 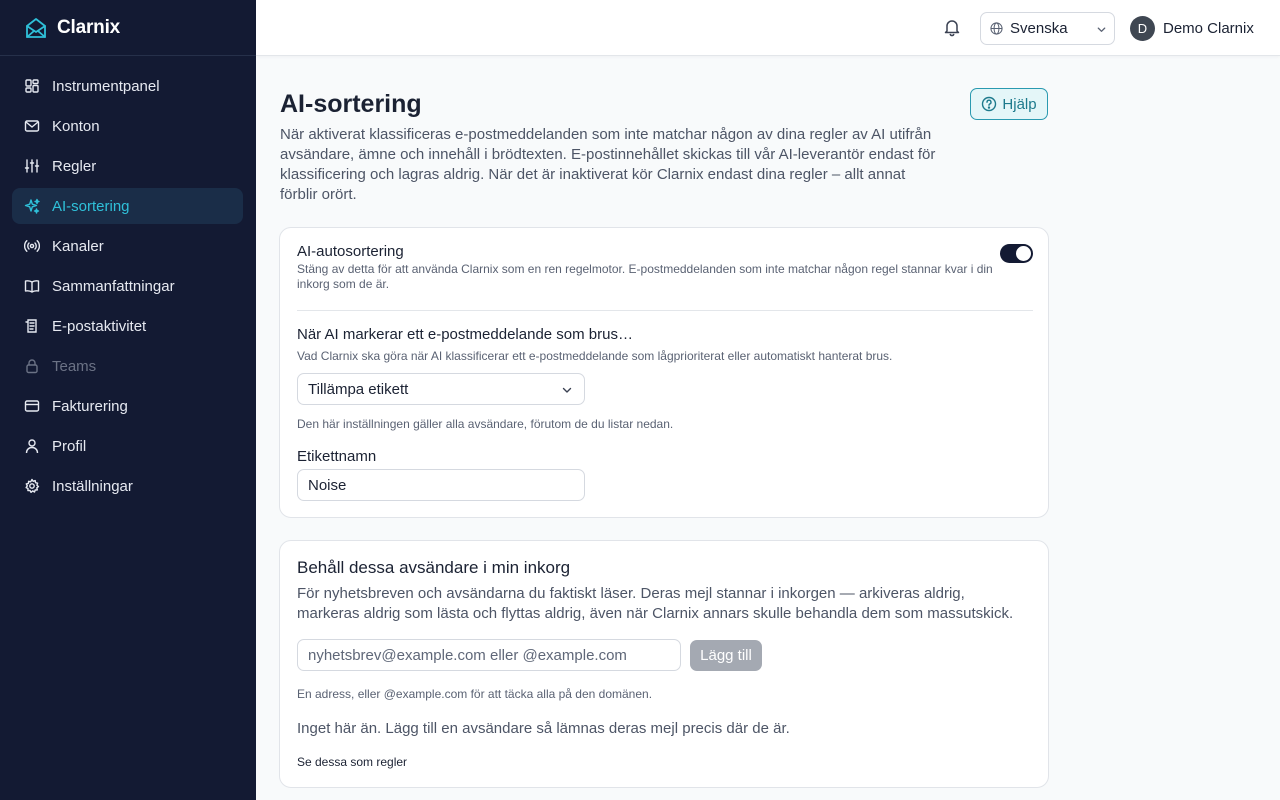 I want to click on credit-card-icon, so click(x=32, y=406).